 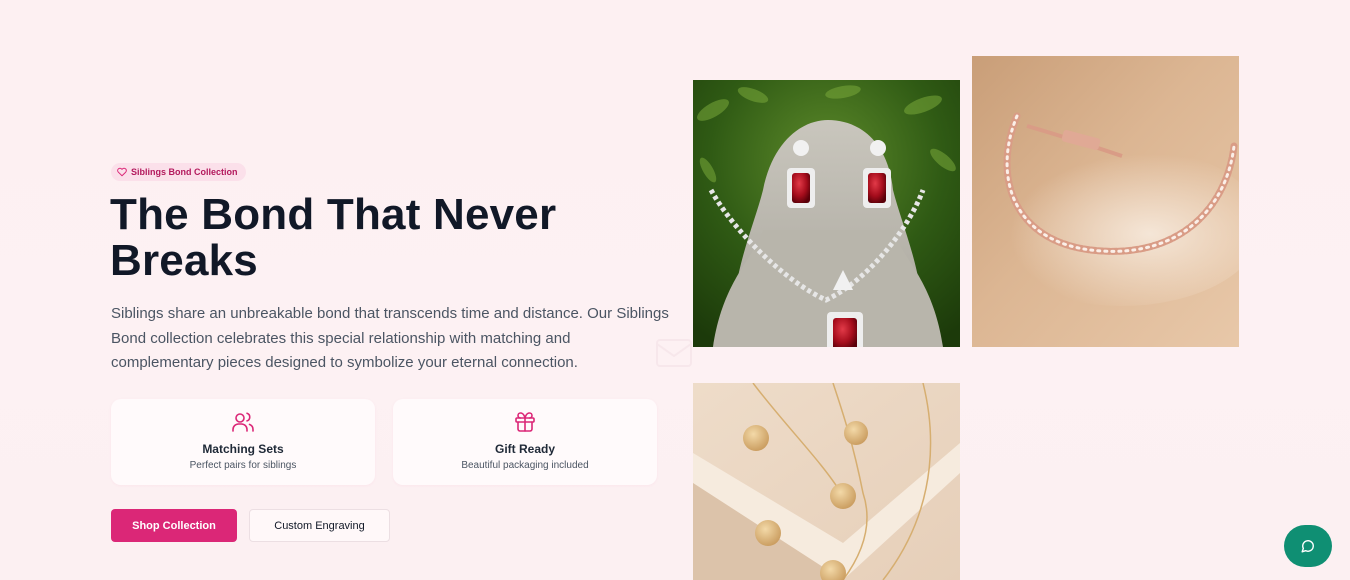 I want to click on rose-gold-bracelet-image, so click(x=1105, y=201).